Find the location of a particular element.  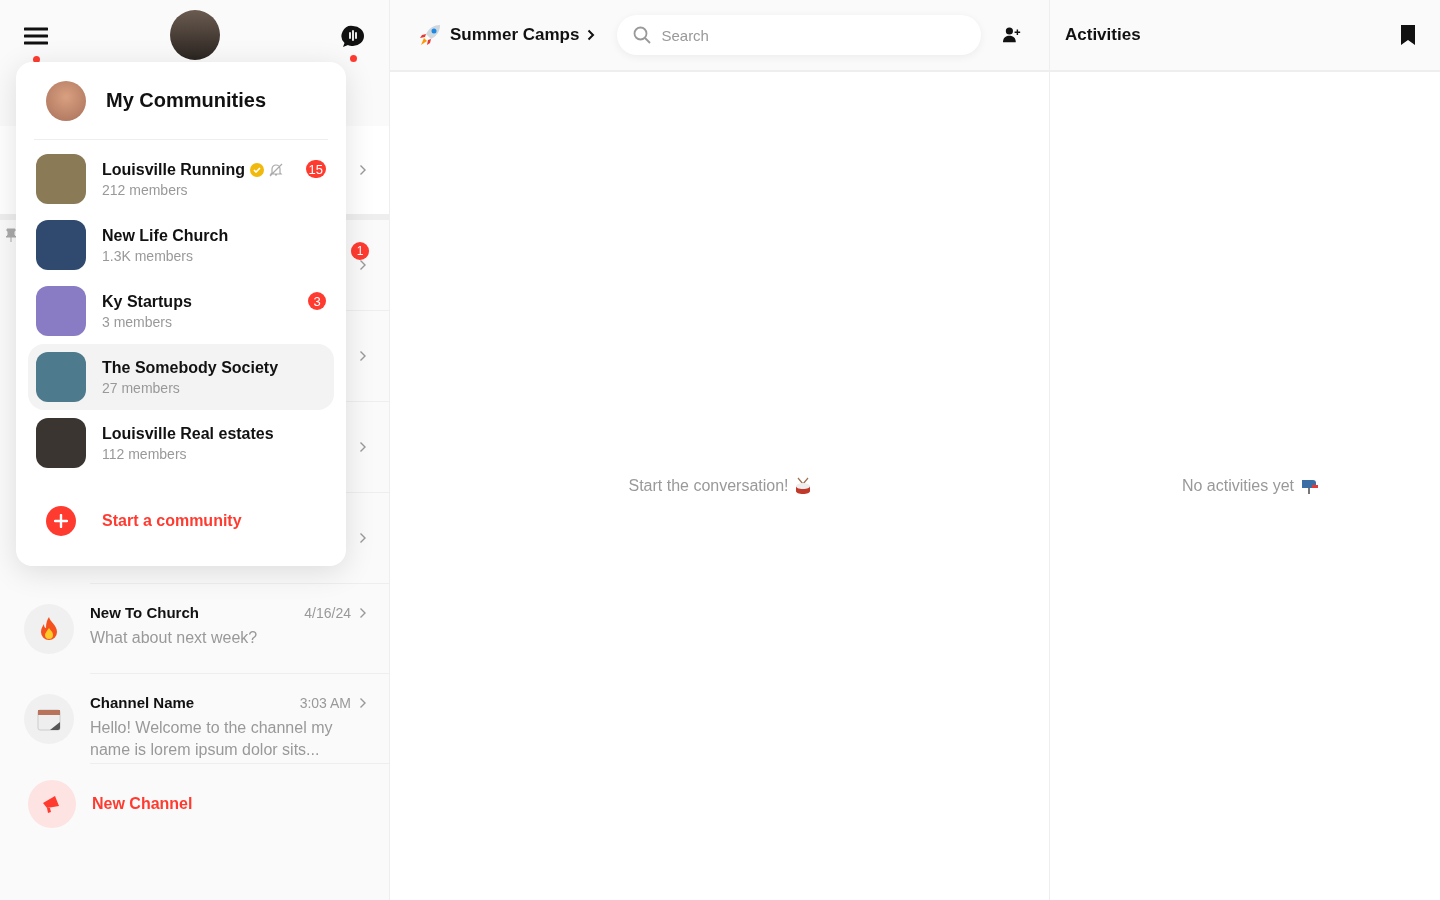

community-name: Ky Startups is located at coordinates (147, 301).